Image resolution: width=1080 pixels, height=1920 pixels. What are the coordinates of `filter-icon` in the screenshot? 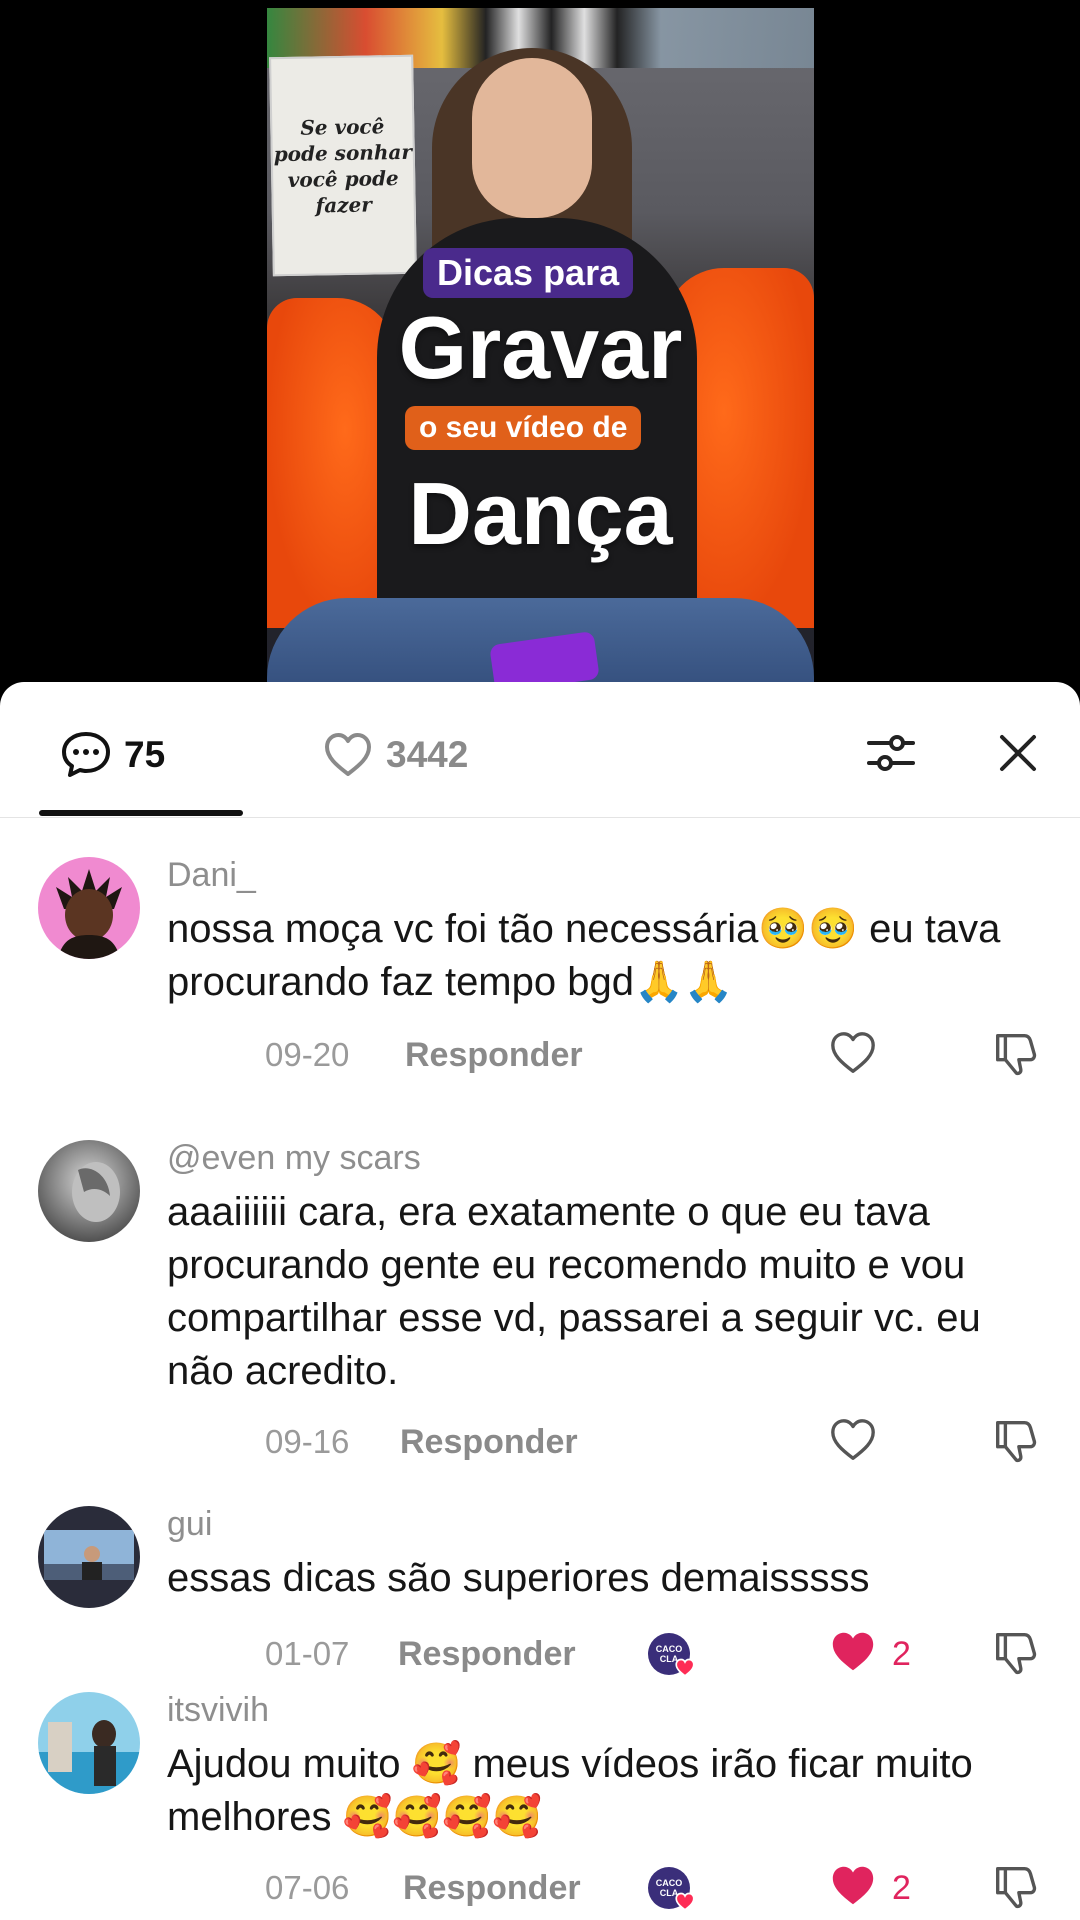 It's located at (891, 755).